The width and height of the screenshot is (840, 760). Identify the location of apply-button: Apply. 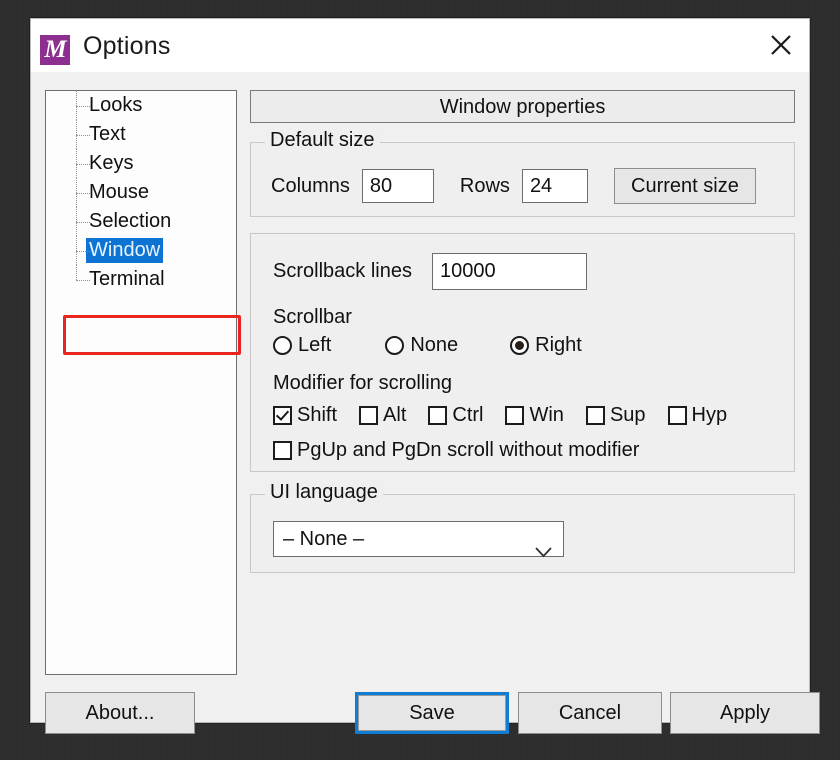
(745, 713).